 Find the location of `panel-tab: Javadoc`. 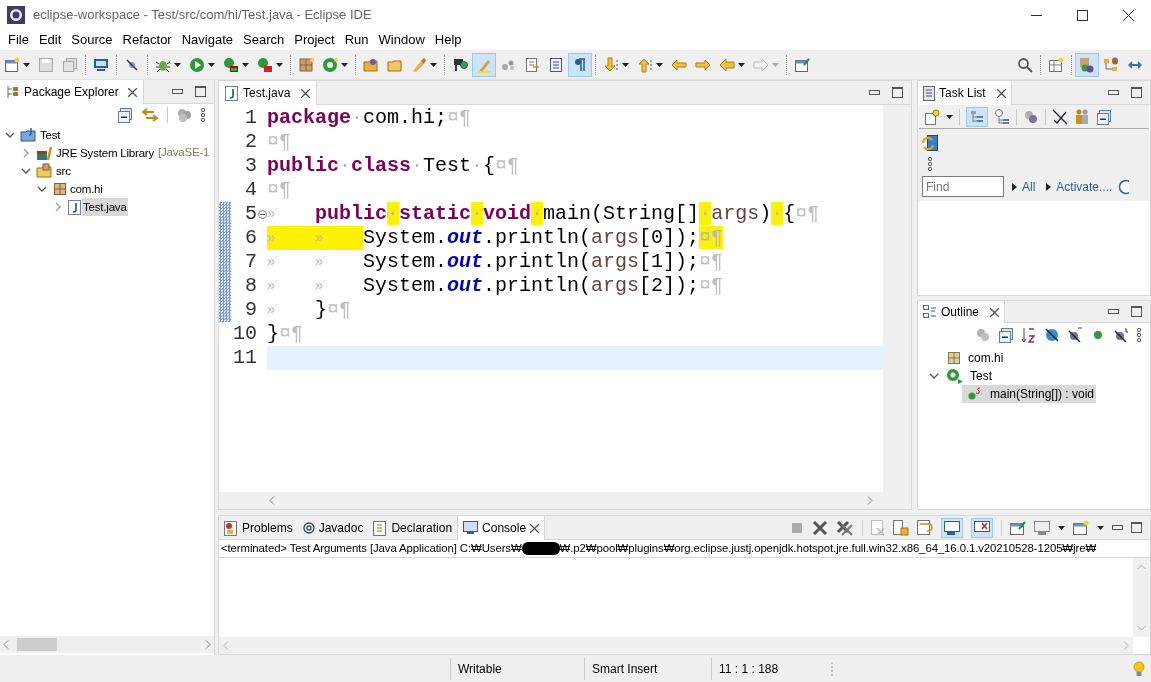

panel-tab: Javadoc is located at coordinates (333, 528).